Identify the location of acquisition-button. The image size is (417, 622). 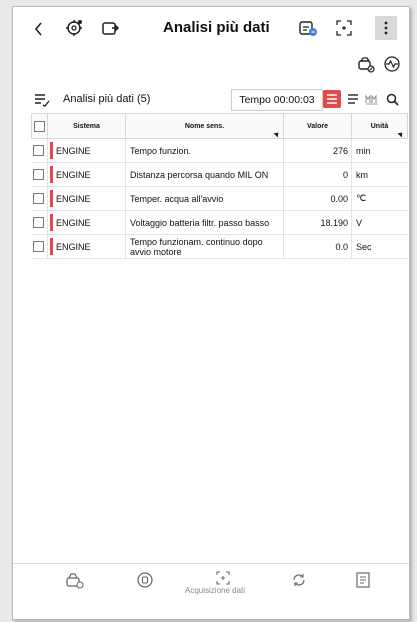
(223, 578).